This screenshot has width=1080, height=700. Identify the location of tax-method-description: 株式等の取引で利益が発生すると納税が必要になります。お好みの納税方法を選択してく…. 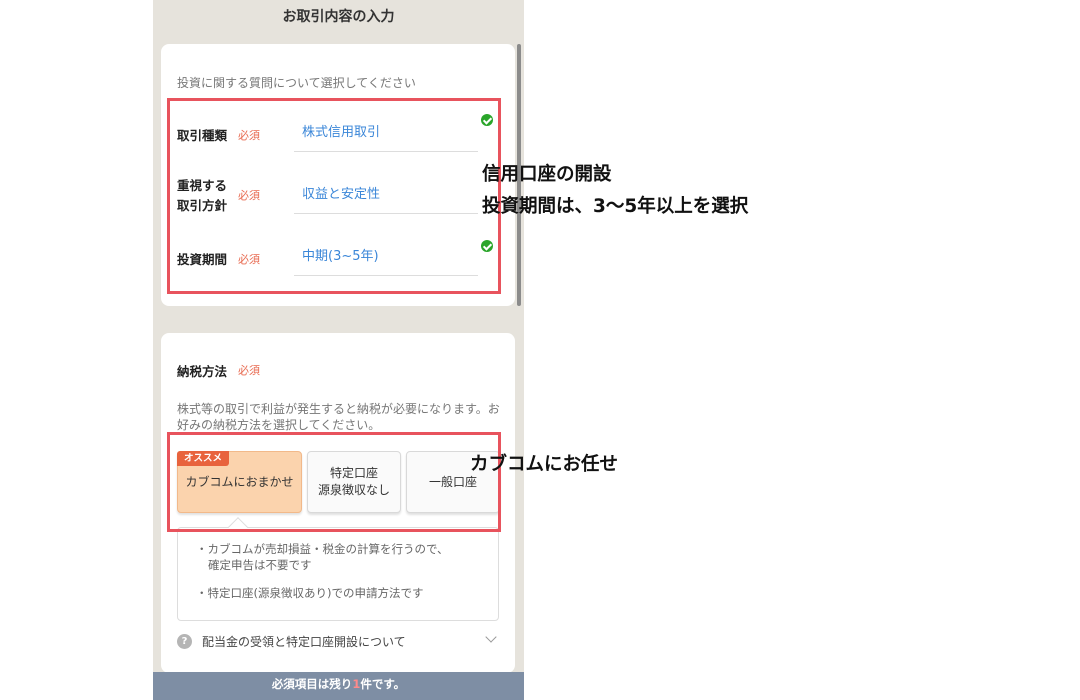
(338, 417).